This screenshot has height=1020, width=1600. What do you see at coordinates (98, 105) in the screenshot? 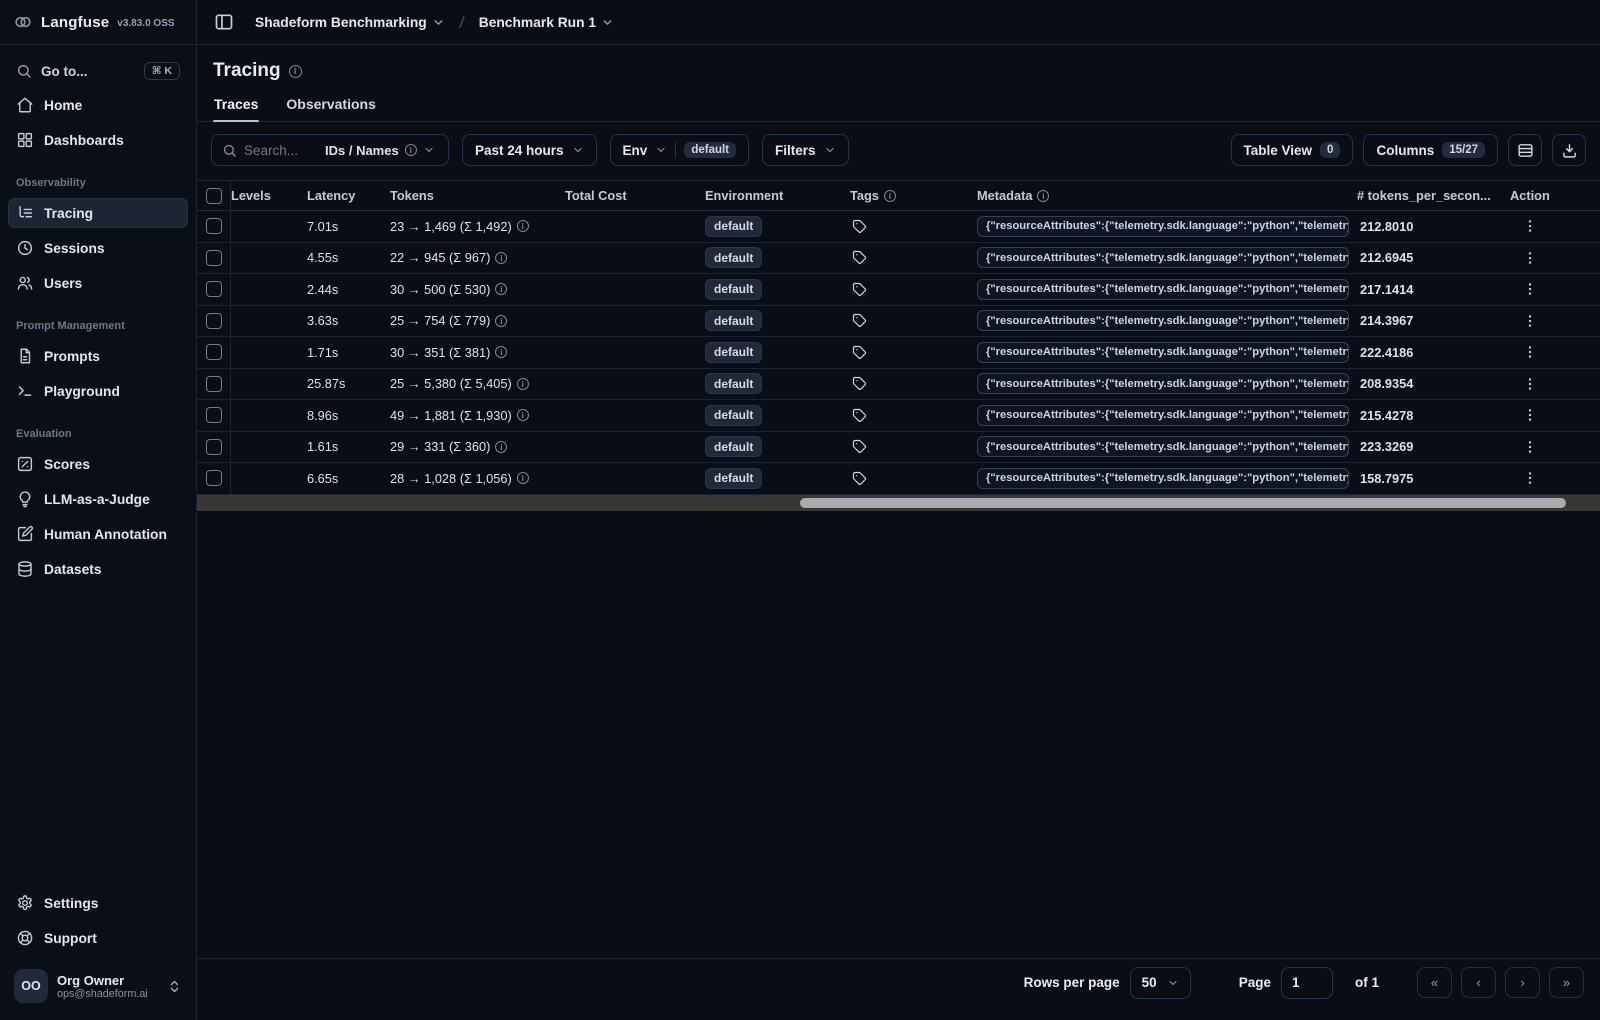
I see `sidebar-item-home: Home` at bounding box center [98, 105].